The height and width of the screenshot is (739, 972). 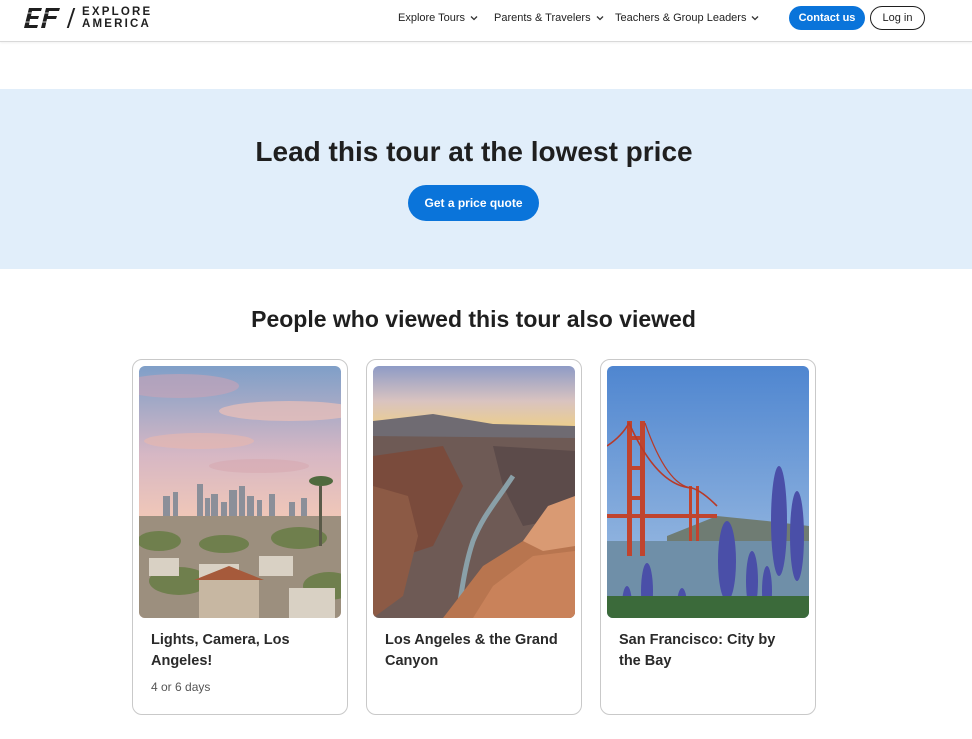 What do you see at coordinates (697, 650) in the screenshot?
I see `tour-card-title: San Francisco: City by the Bay` at bounding box center [697, 650].